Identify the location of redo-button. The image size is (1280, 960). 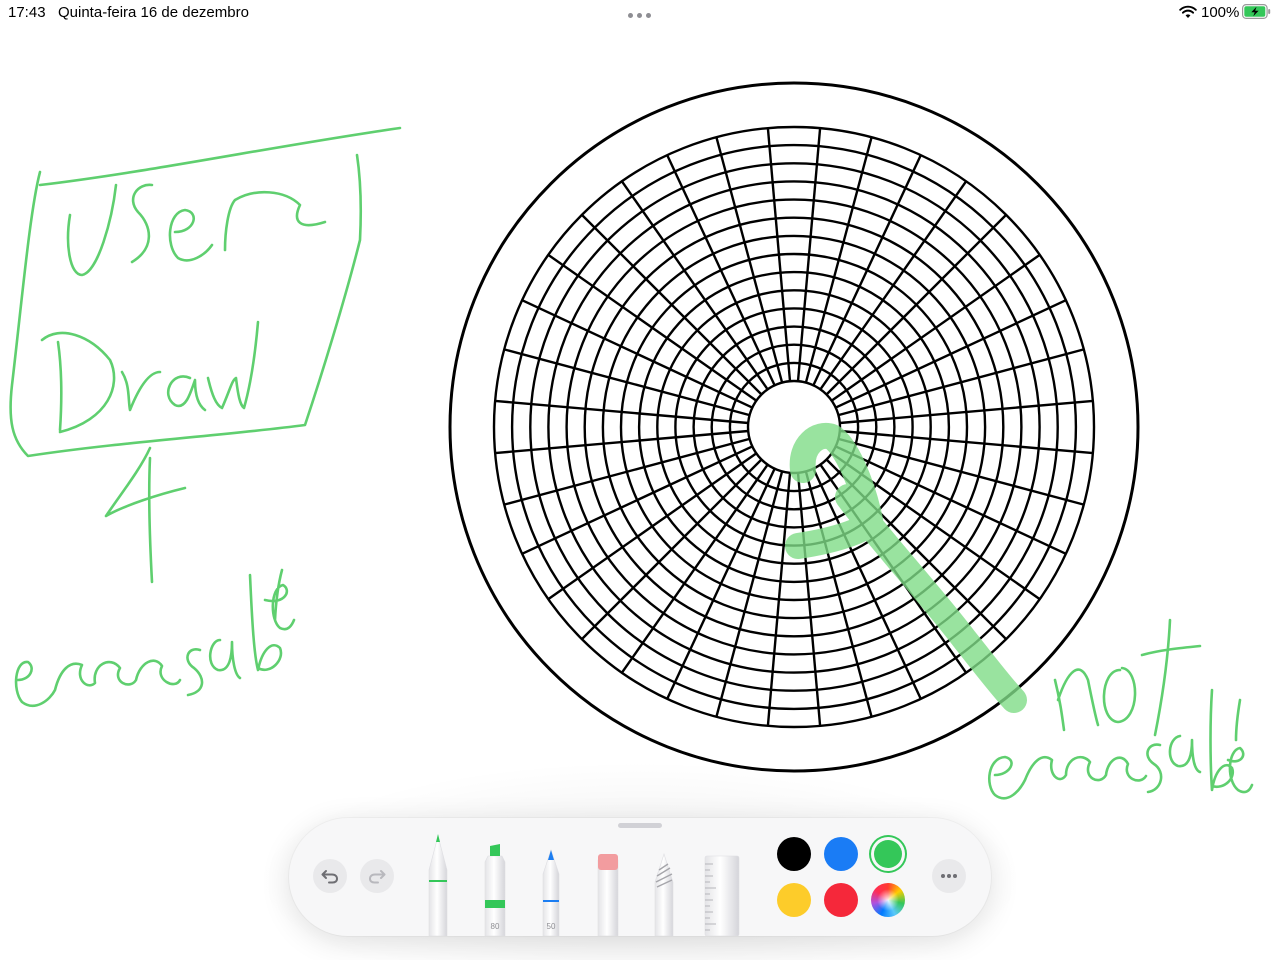
(377, 876).